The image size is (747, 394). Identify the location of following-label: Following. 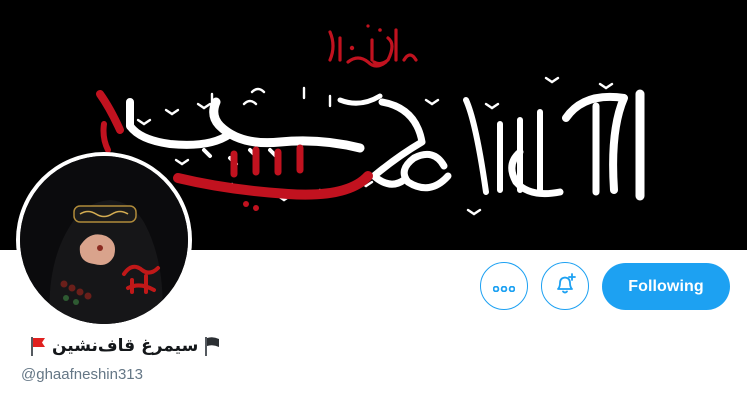
(666, 286).